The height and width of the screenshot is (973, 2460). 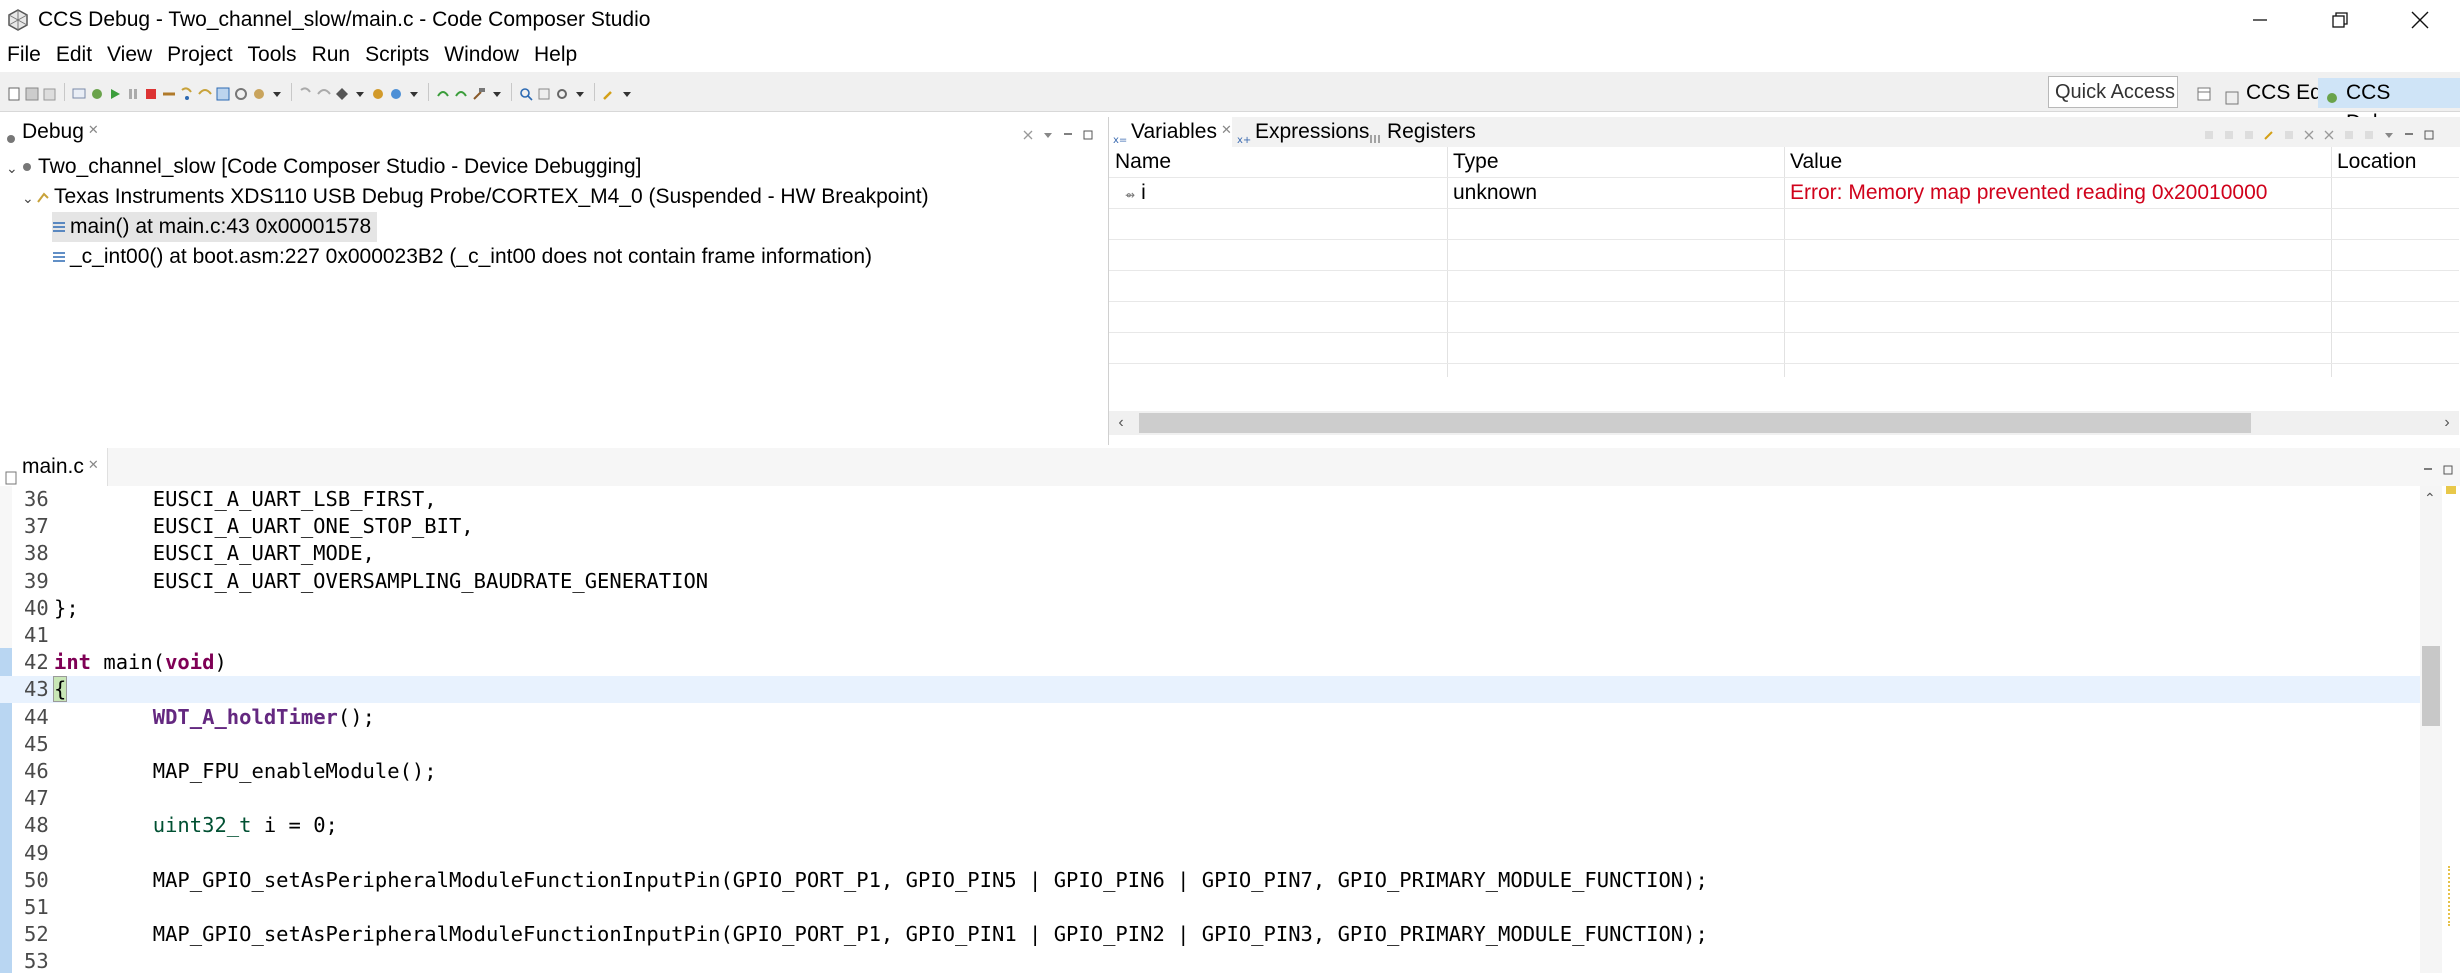 I want to click on horizontal-scrollbar: ‹ ›, so click(x=1784, y=423).